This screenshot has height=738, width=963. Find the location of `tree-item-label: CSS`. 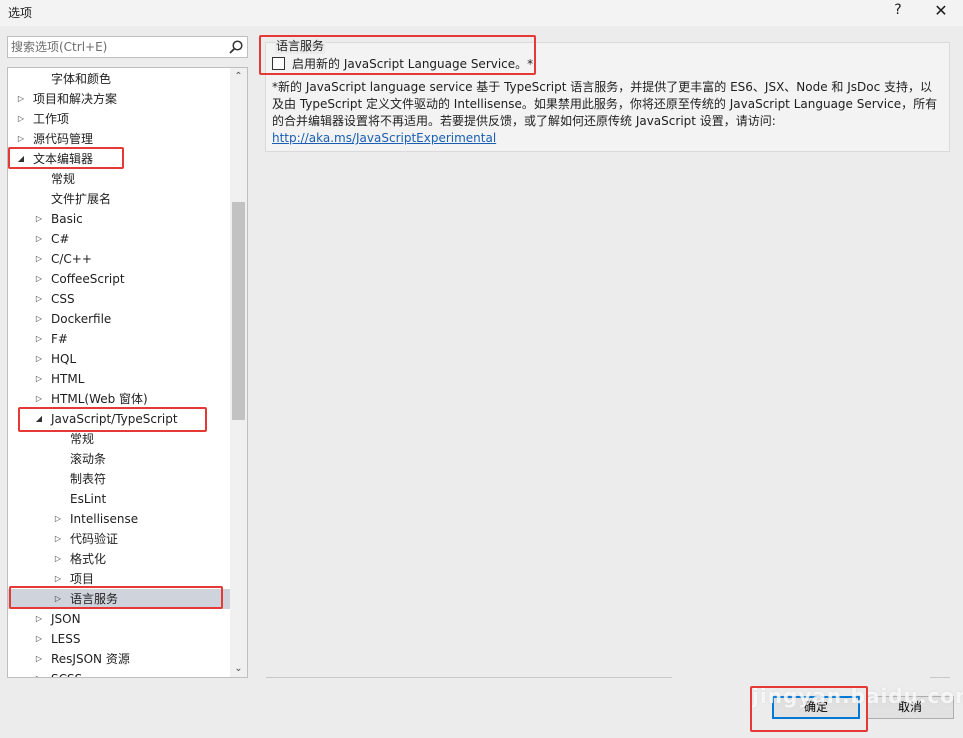

tree-item-label: CSS is located at coordinates (63, 299).